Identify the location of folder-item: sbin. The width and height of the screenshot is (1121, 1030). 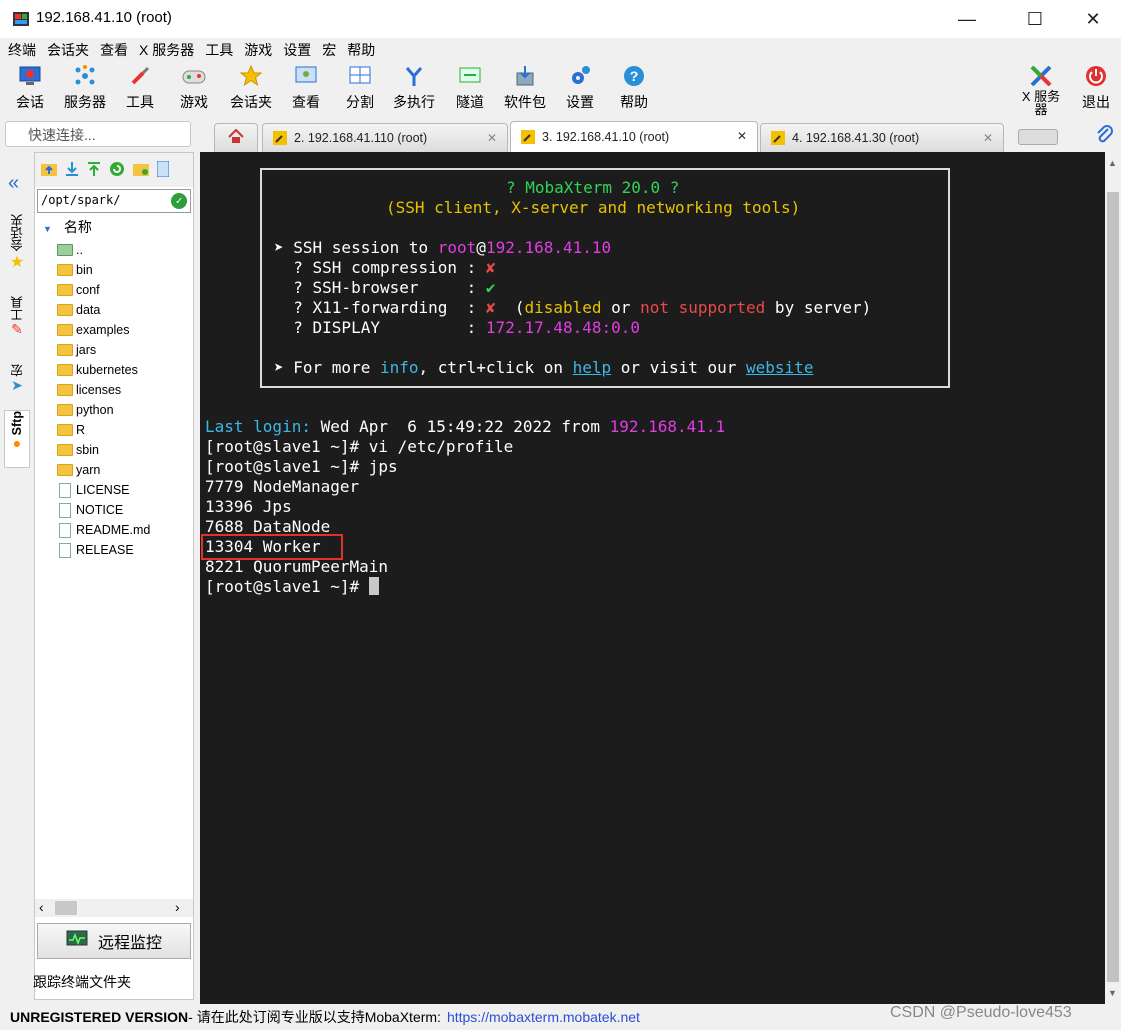
(78, 450).